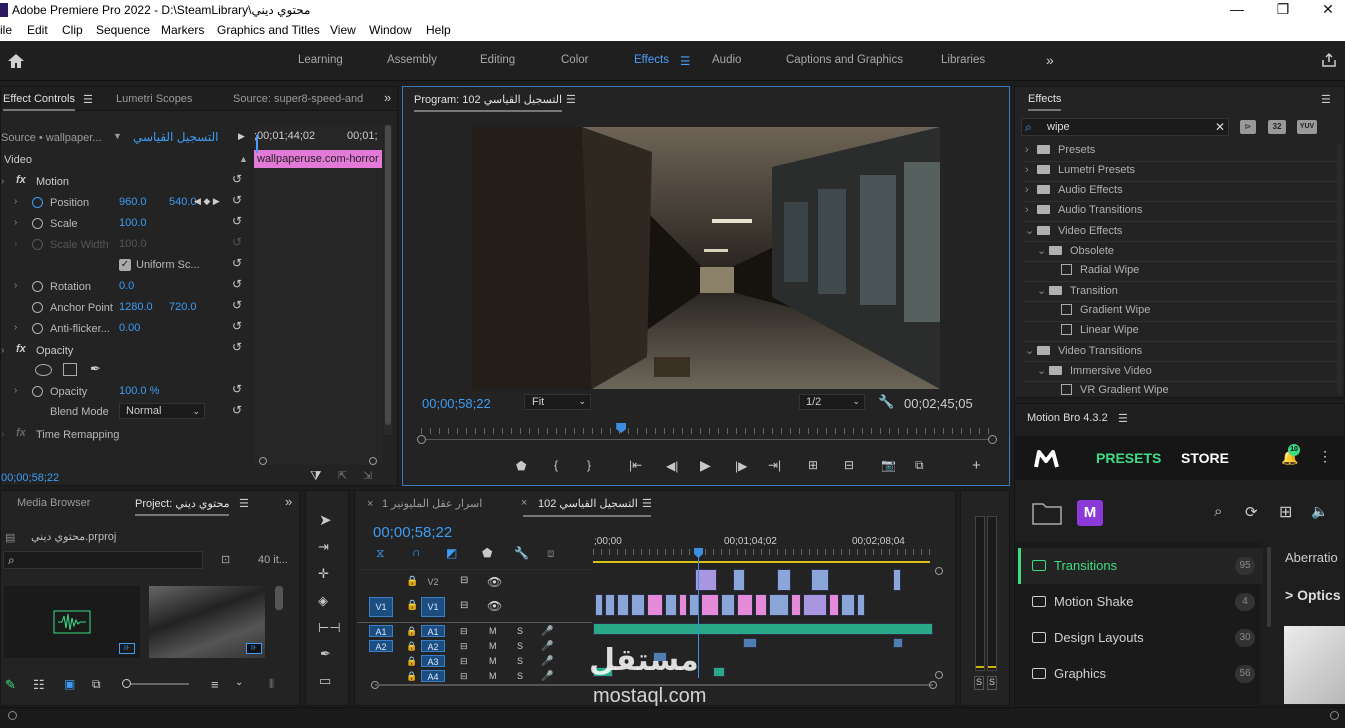 This screenshot has height=728, width=1345. What do you see at coordinates (239, 389) in the screenshot?
I see `reset-opacity-icon: ↺` at bounding box center [239, 389].